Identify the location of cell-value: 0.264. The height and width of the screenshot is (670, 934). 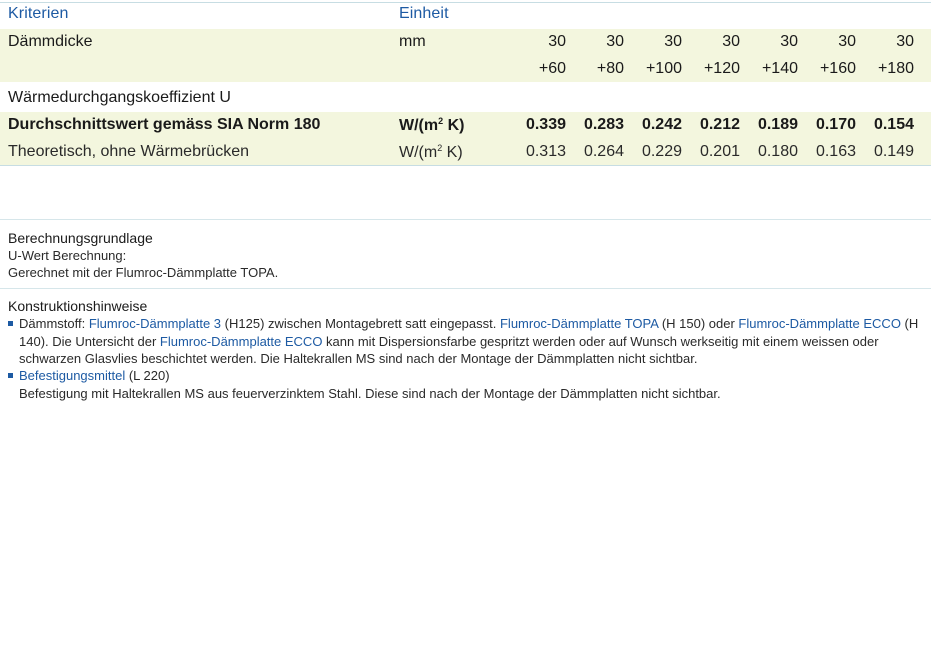
(603, 151).